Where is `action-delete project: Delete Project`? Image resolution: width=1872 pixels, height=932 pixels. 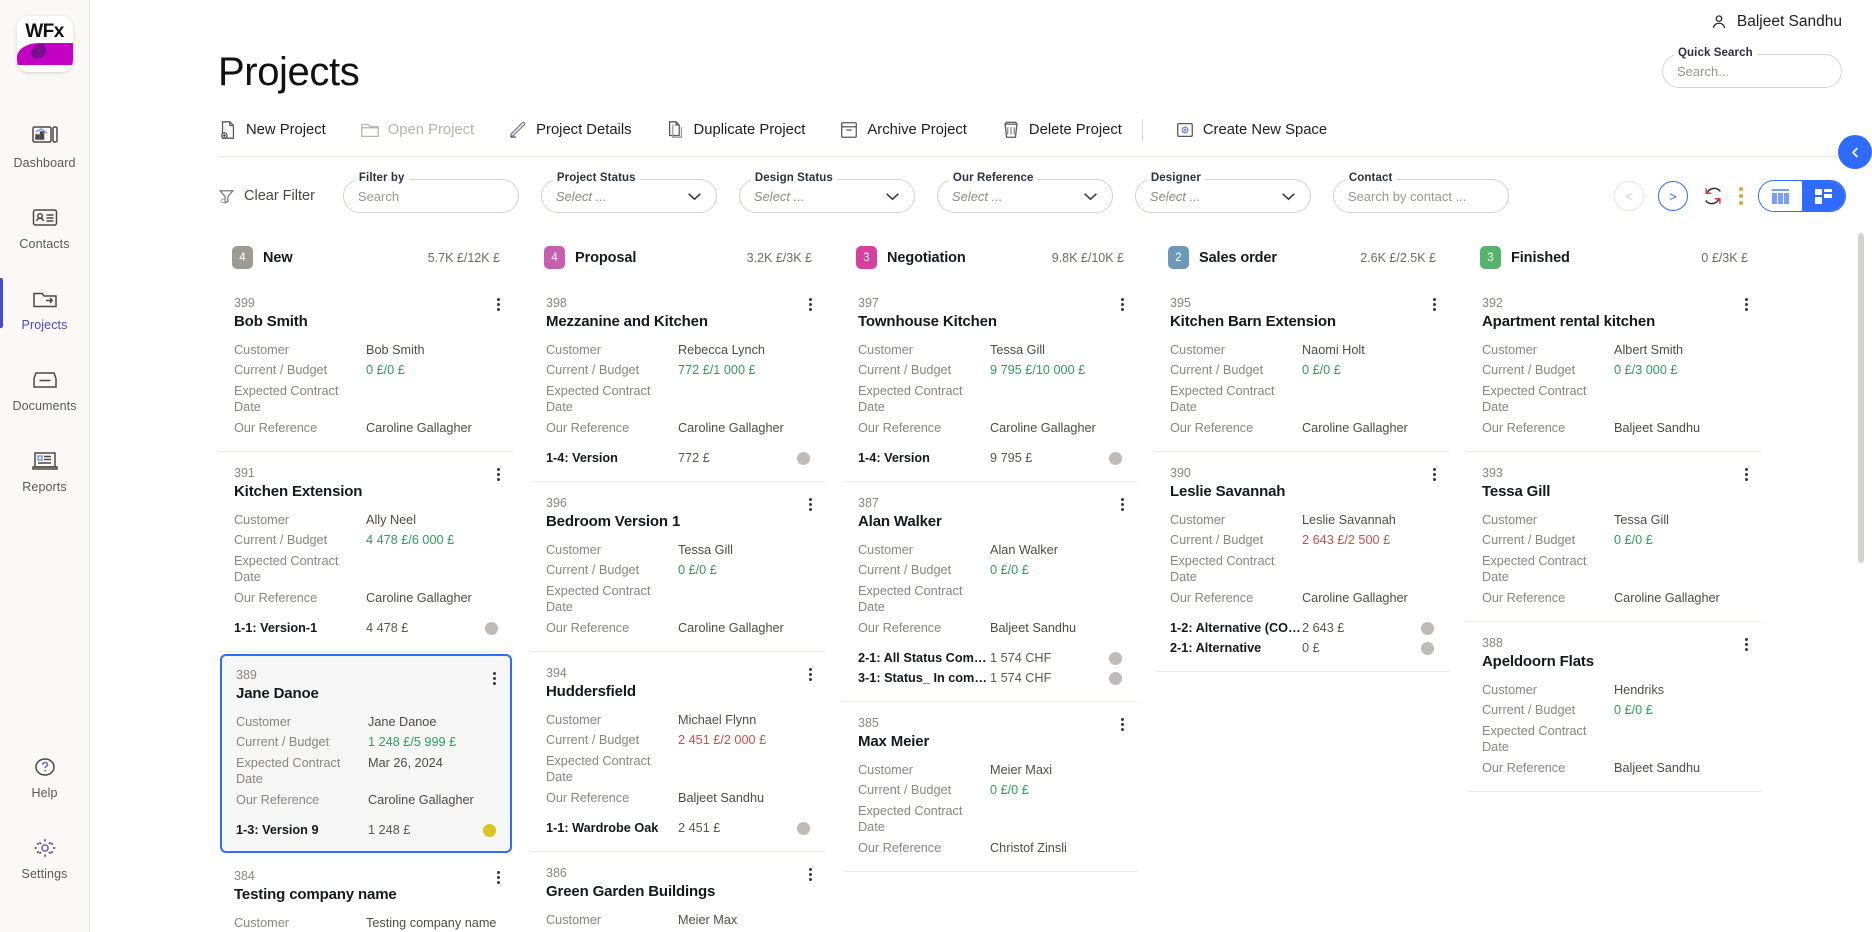
action-delete project: Delete Project is located at coordinates (1060, 130).